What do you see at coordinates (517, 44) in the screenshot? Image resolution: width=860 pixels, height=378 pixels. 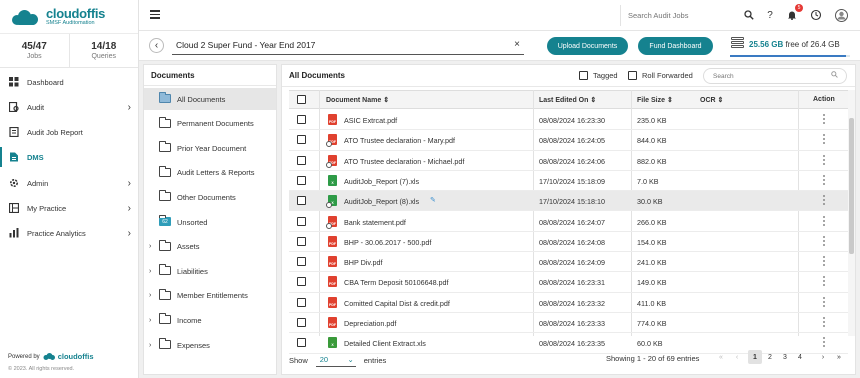 I see `clear-icon: ×` at bounding box center [517, 44].